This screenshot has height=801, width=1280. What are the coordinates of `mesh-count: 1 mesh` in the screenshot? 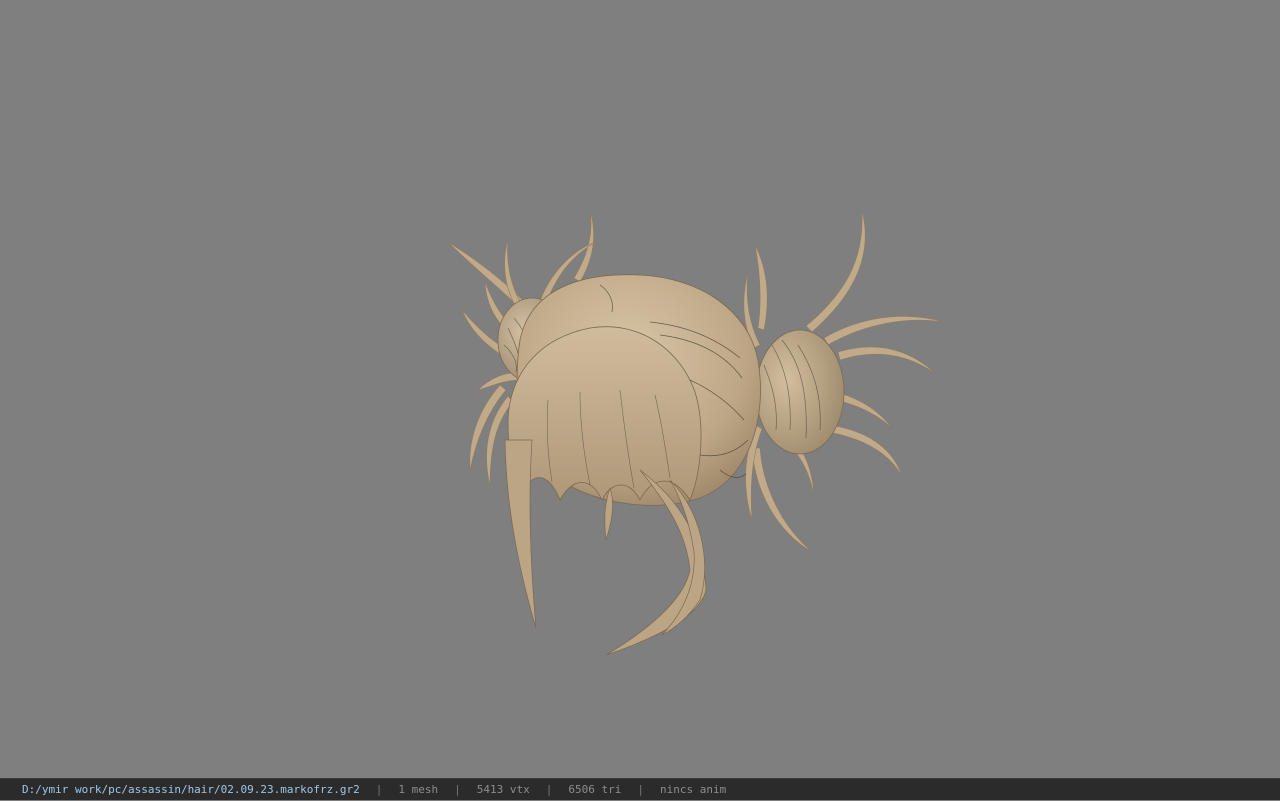 It's located at (418, 789).